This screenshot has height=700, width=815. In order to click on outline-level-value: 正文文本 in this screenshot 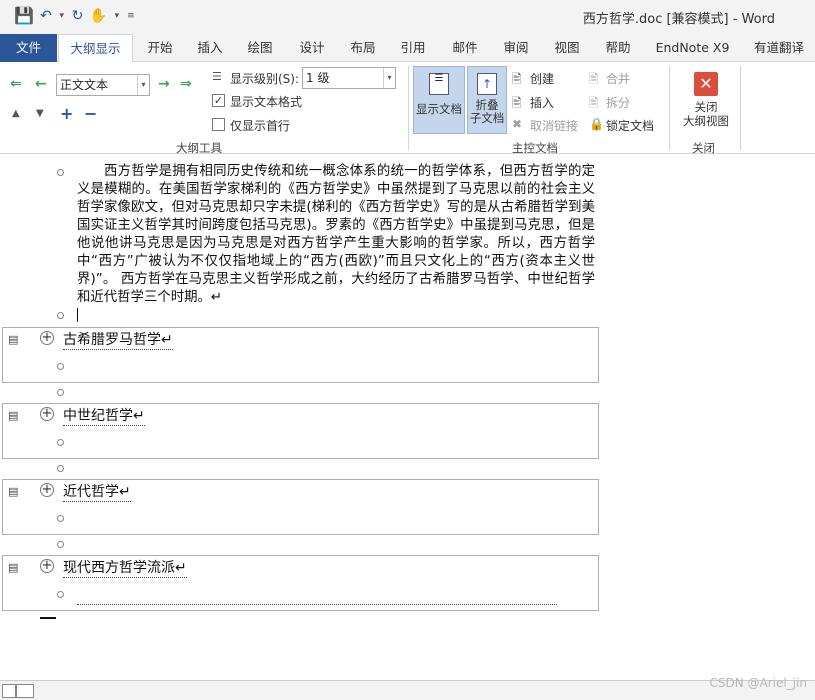, I will do `click(84, 85)`.